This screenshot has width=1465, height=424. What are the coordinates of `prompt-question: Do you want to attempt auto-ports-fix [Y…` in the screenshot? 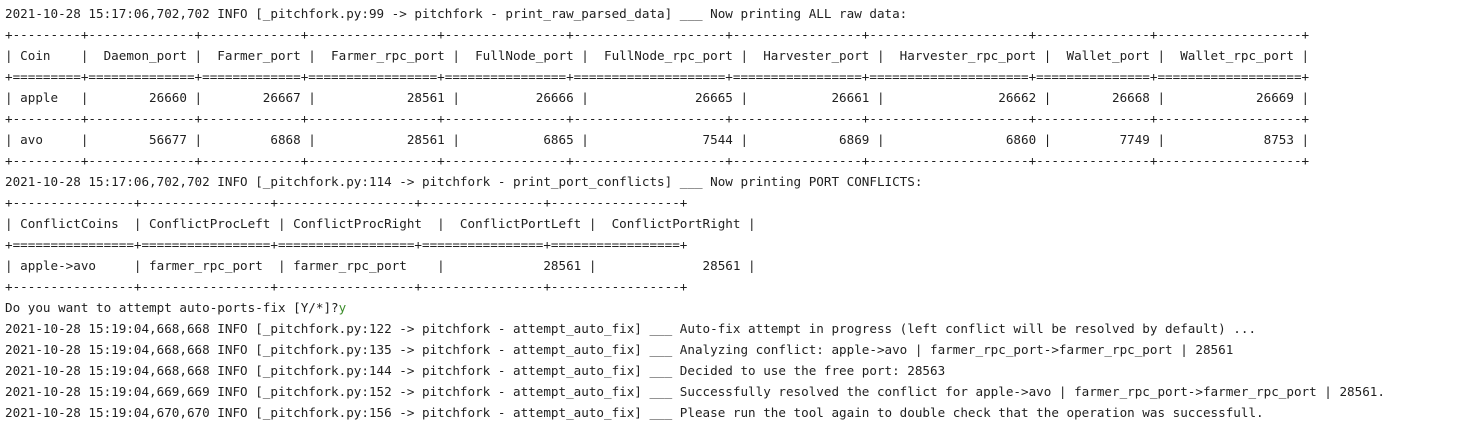 It's located at (172, 307).